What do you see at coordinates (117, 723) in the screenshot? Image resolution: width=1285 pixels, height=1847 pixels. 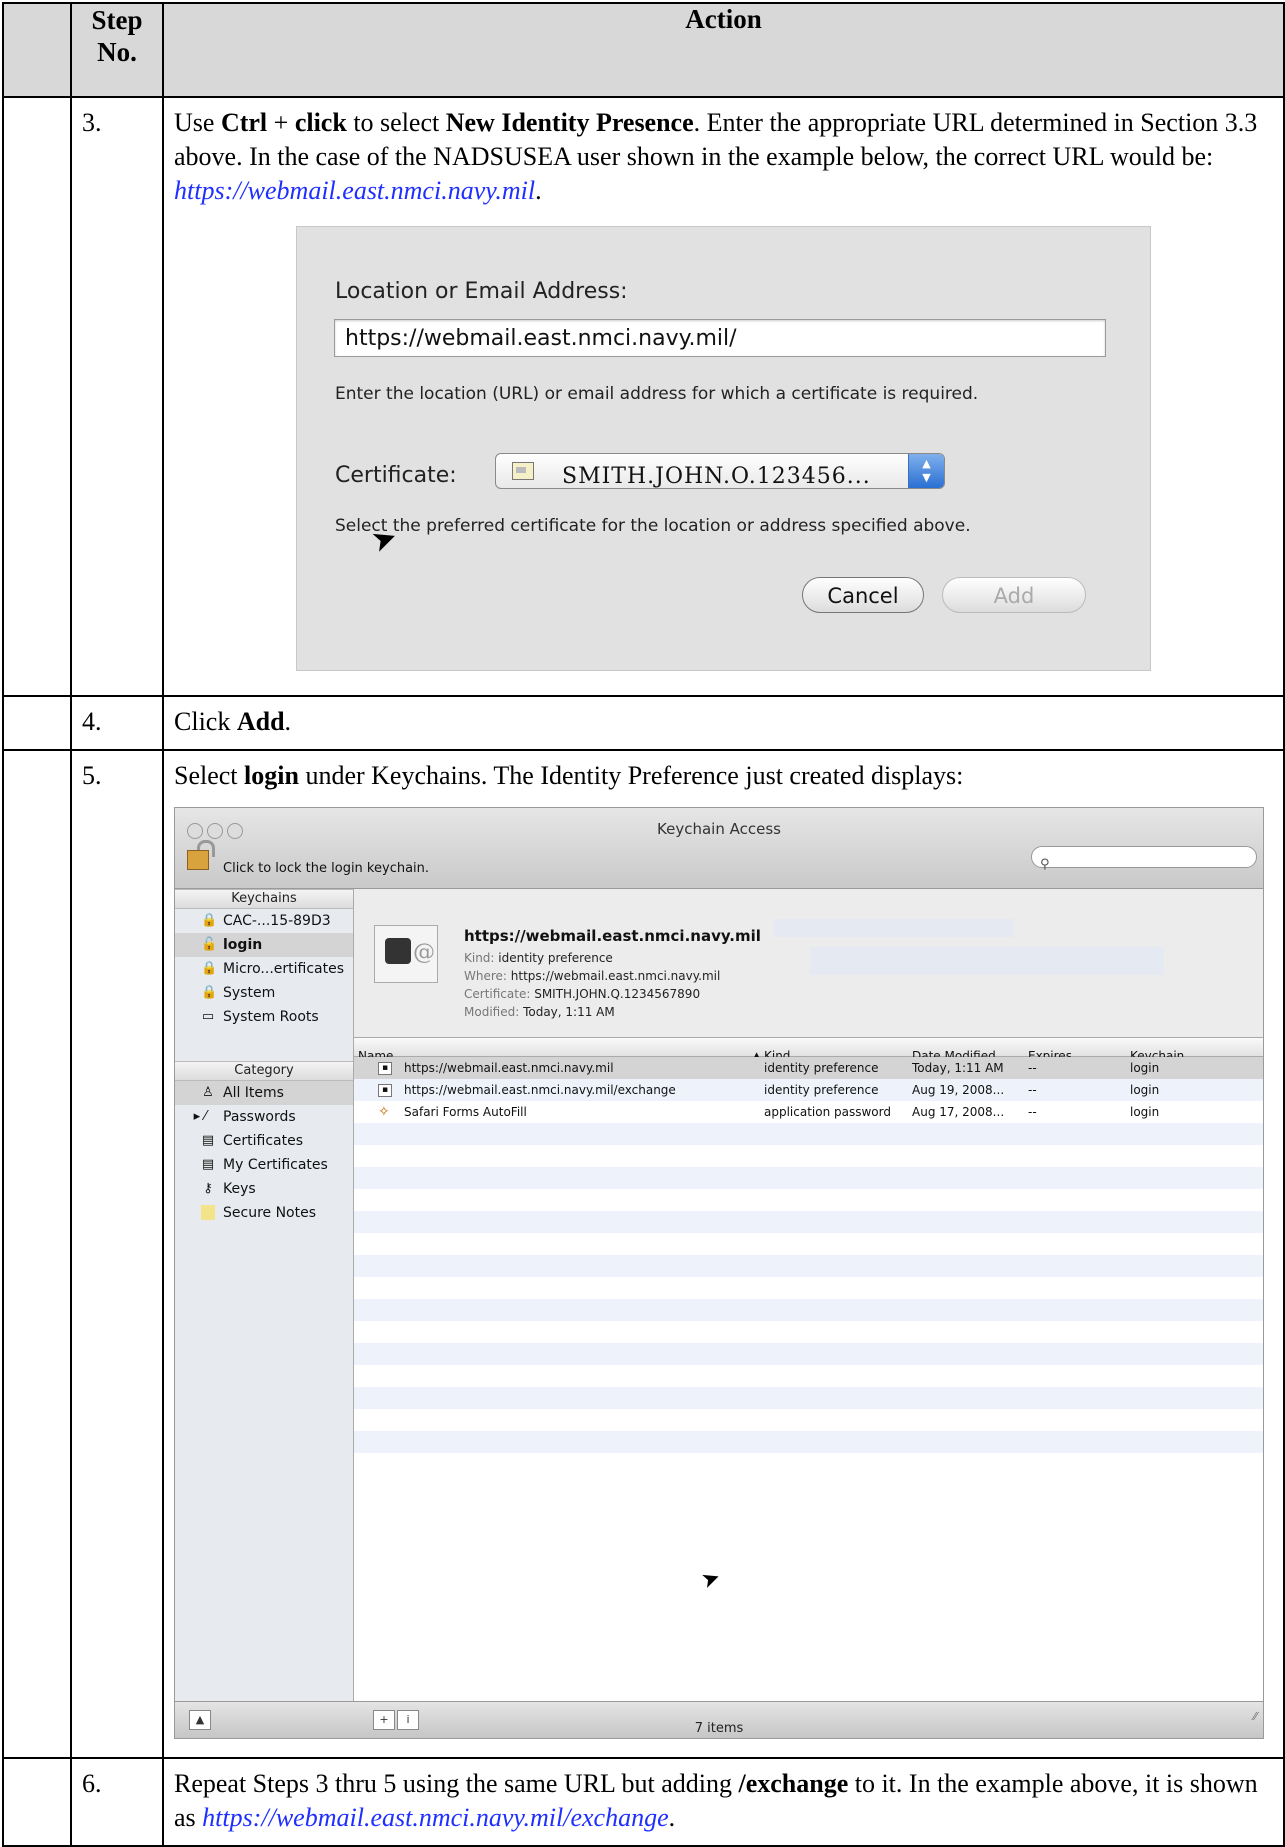 I see `step-number: 4.` at bounding box center [117, 723].